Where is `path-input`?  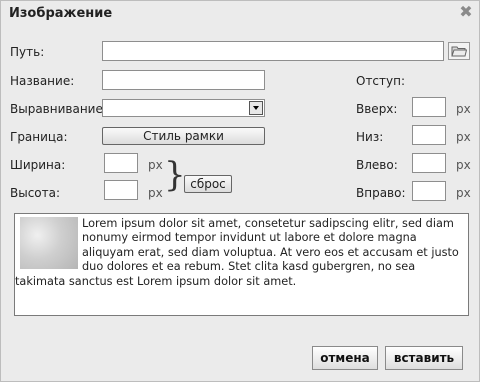
path-input is located at coordinates (273, 51).